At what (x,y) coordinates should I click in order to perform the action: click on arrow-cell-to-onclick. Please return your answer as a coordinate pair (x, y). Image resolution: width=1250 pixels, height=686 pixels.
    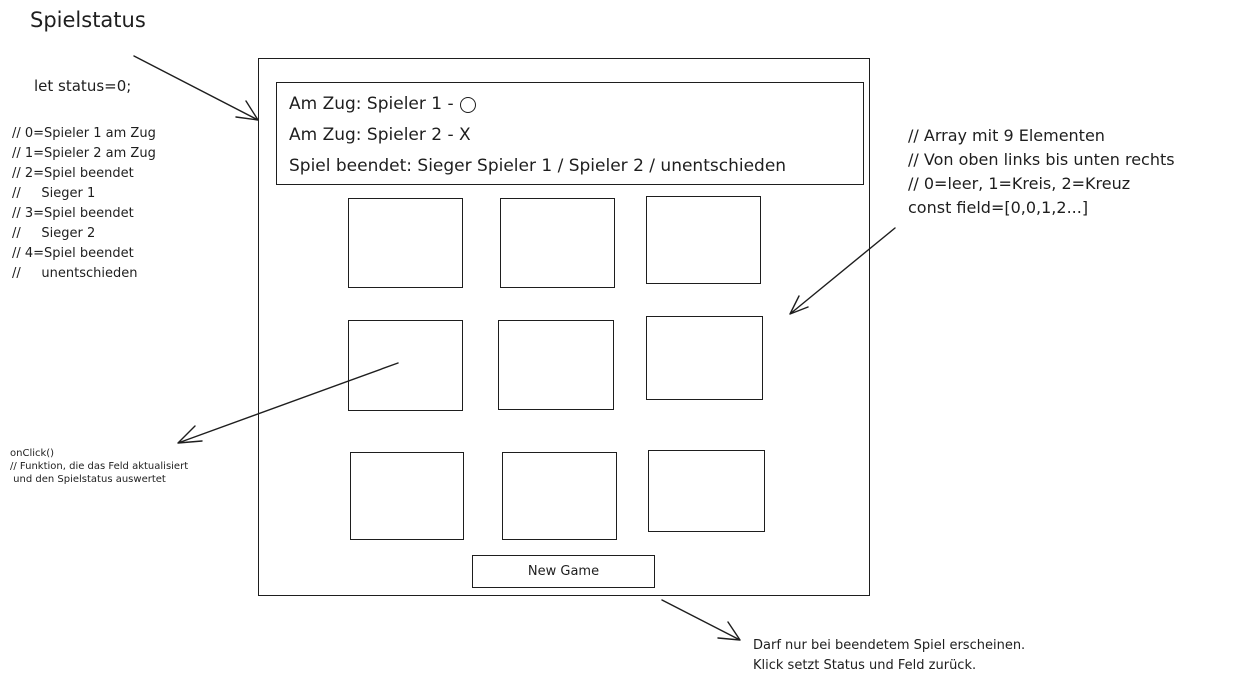
    Looking at the image, I should click on (288, 403).